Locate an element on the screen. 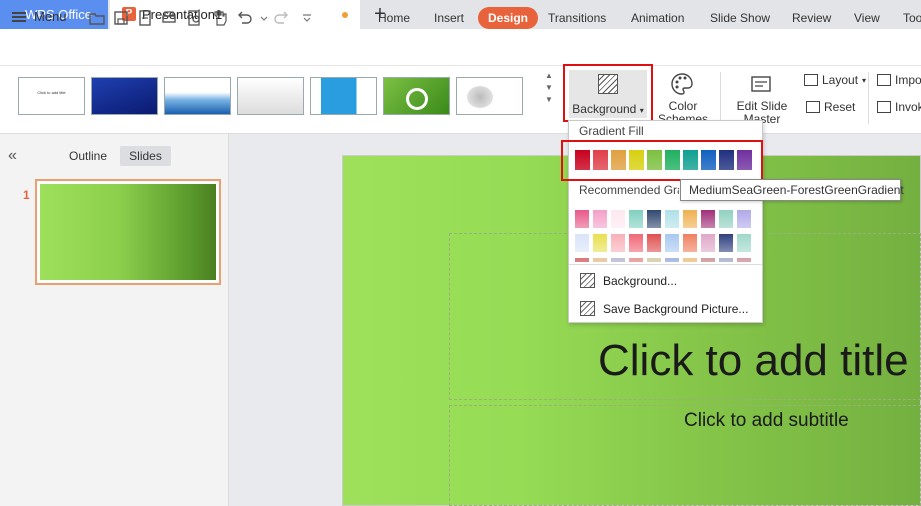 This screenshot has height=506, width=921. format-painter-icon is located at coordinates (220, 18).